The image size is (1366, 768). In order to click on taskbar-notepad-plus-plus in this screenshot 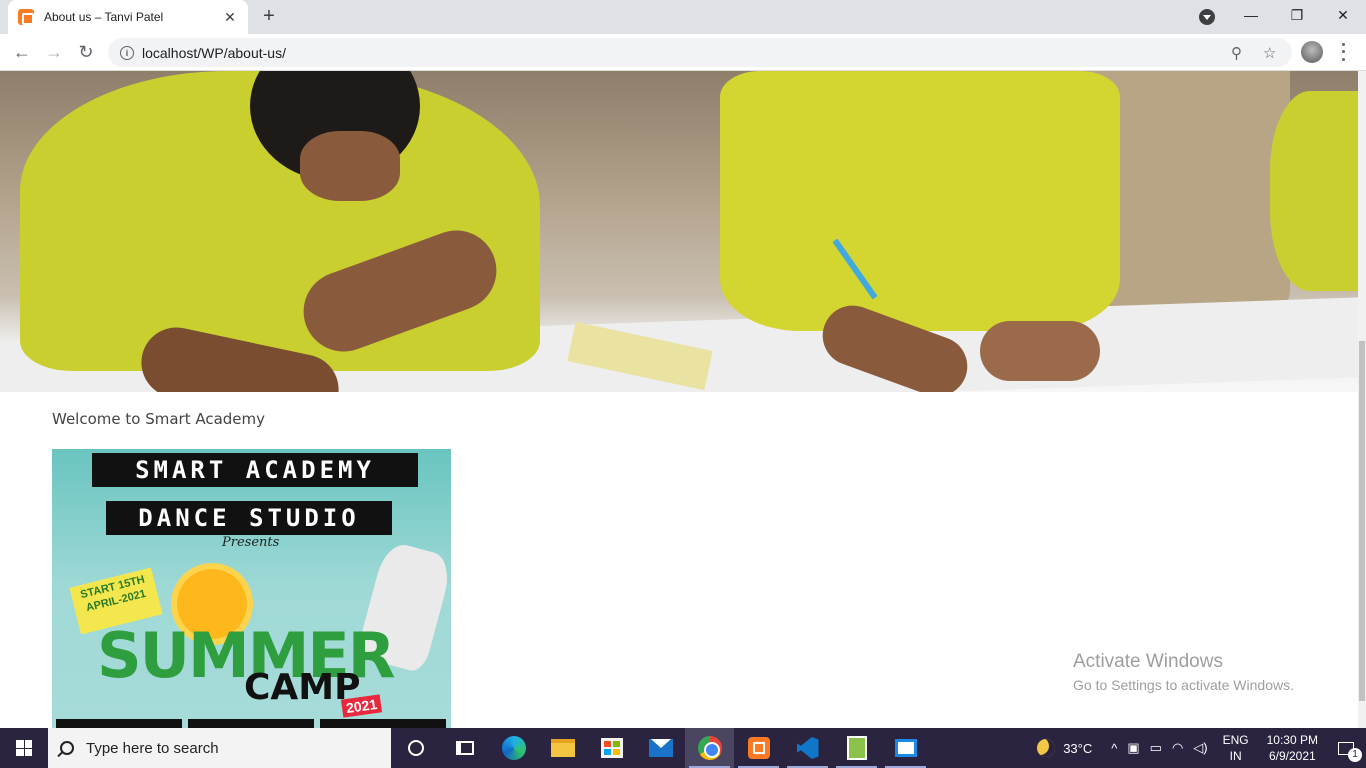, I will do `click(856, 748)`.